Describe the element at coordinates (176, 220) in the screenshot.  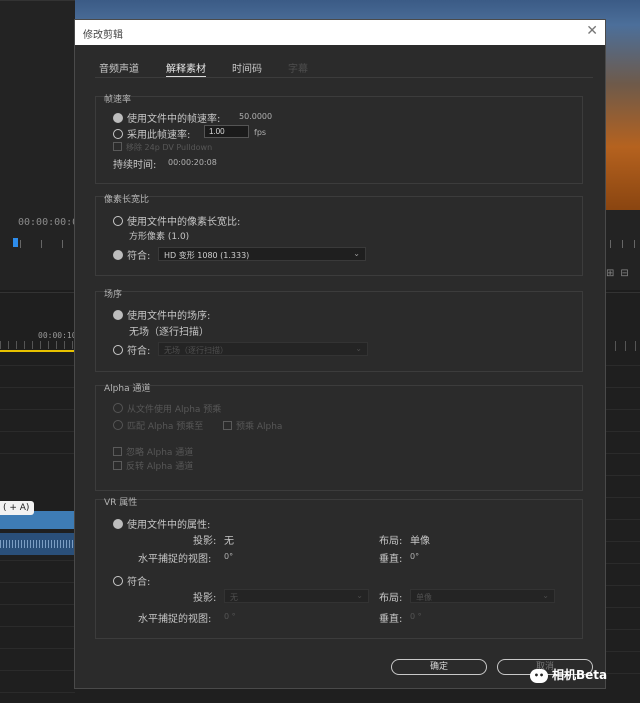
I see `use-file-pixel-aspect-option: 使用文件中的像素长宽比:` at that location.